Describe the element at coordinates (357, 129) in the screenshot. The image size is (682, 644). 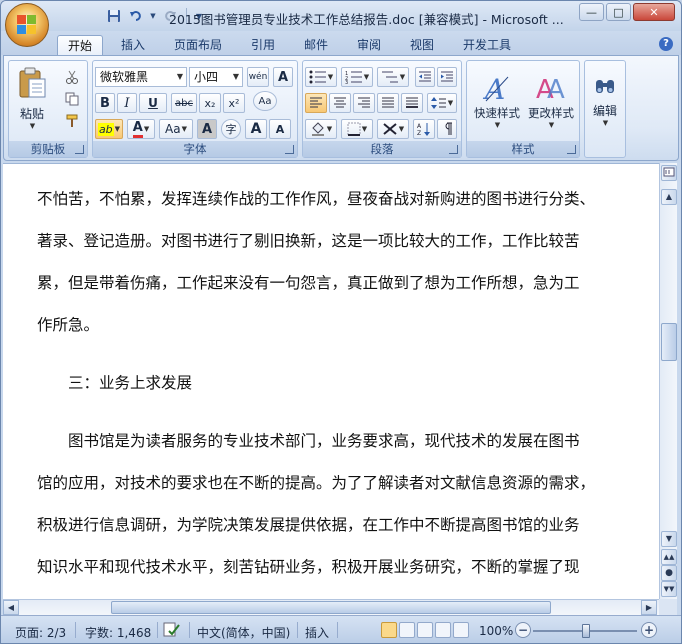
I see `borders-button: ▼` at that location.